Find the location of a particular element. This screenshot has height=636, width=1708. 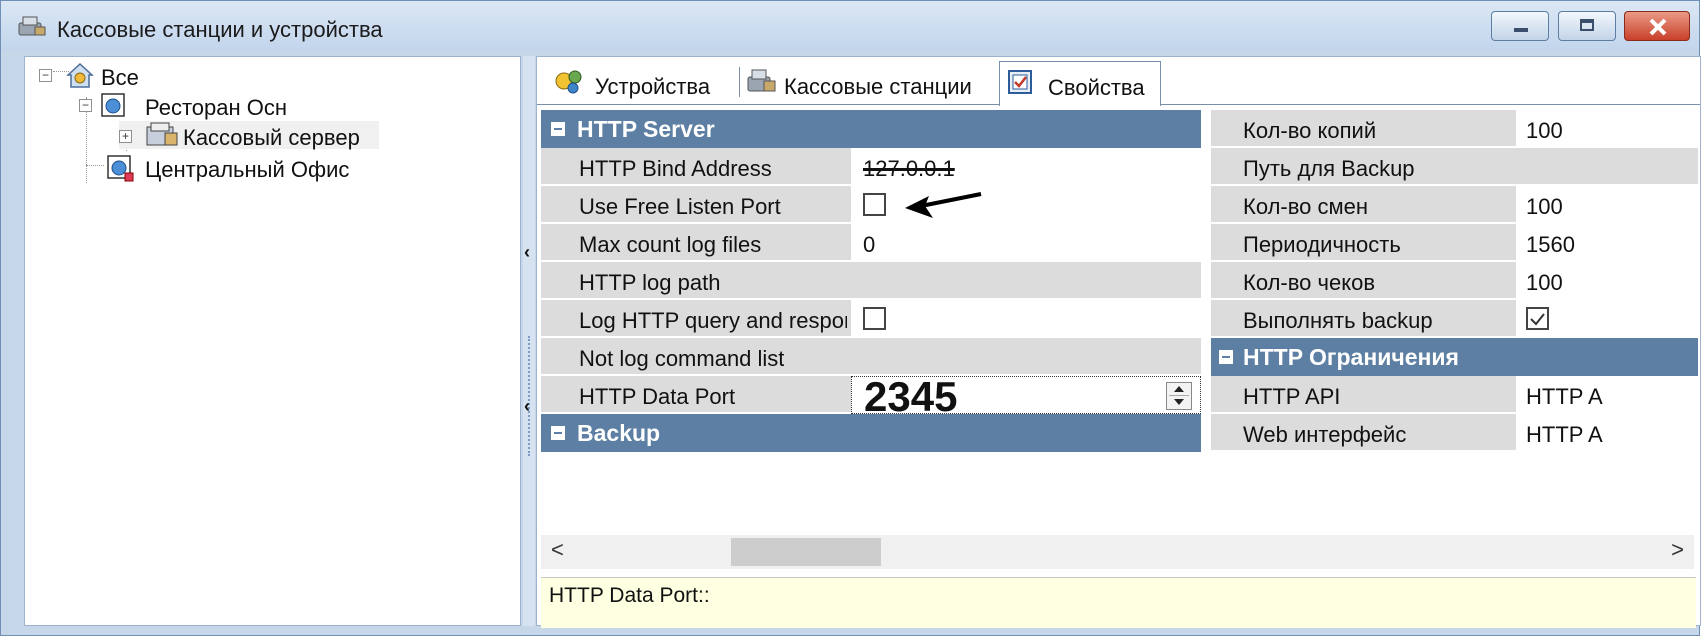

property-name: Путь для Backup is located at coordinates (1329, 168).